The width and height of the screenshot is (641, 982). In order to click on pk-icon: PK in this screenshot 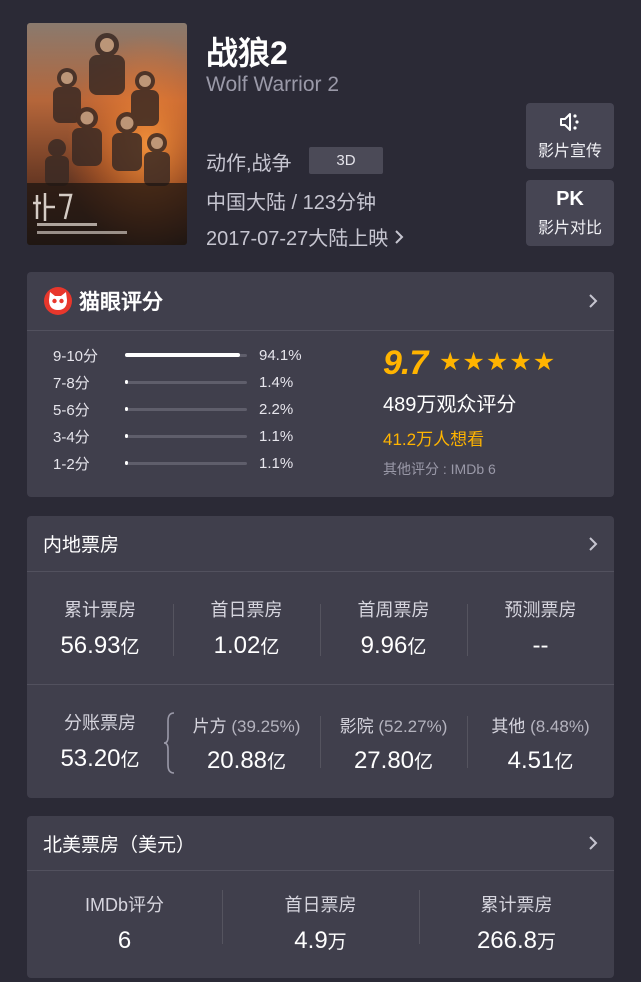, I will do `click(570, 199)`.